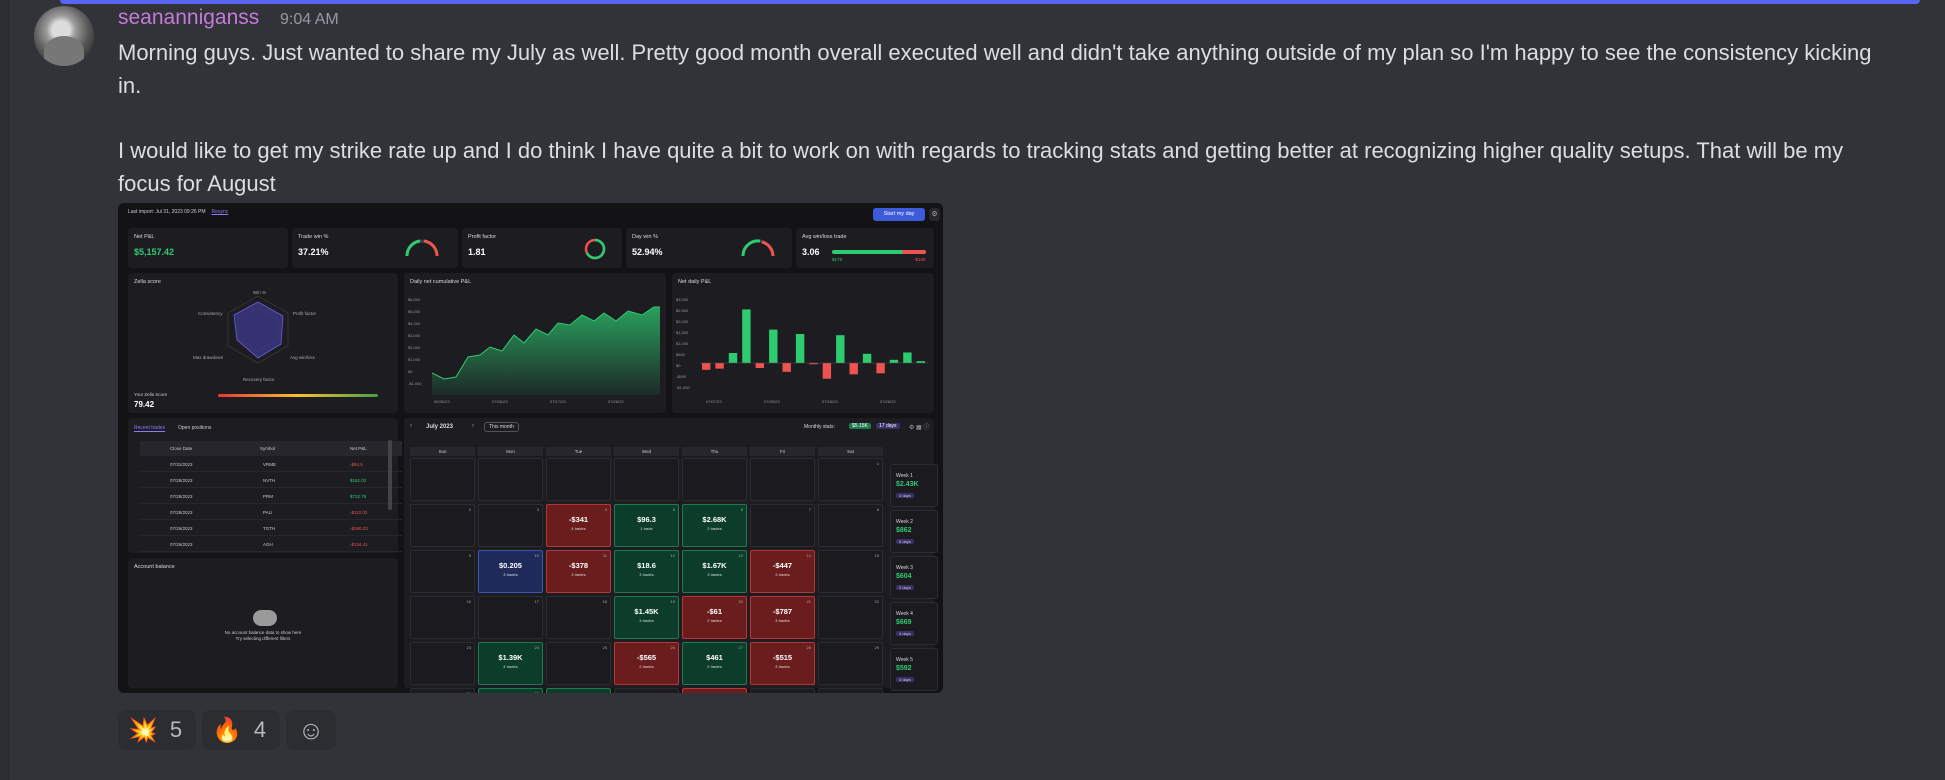  Describe the element at coordinates (181, 464) in the screenshot. I see `trade-close-date: 07/31/2023` at that location.